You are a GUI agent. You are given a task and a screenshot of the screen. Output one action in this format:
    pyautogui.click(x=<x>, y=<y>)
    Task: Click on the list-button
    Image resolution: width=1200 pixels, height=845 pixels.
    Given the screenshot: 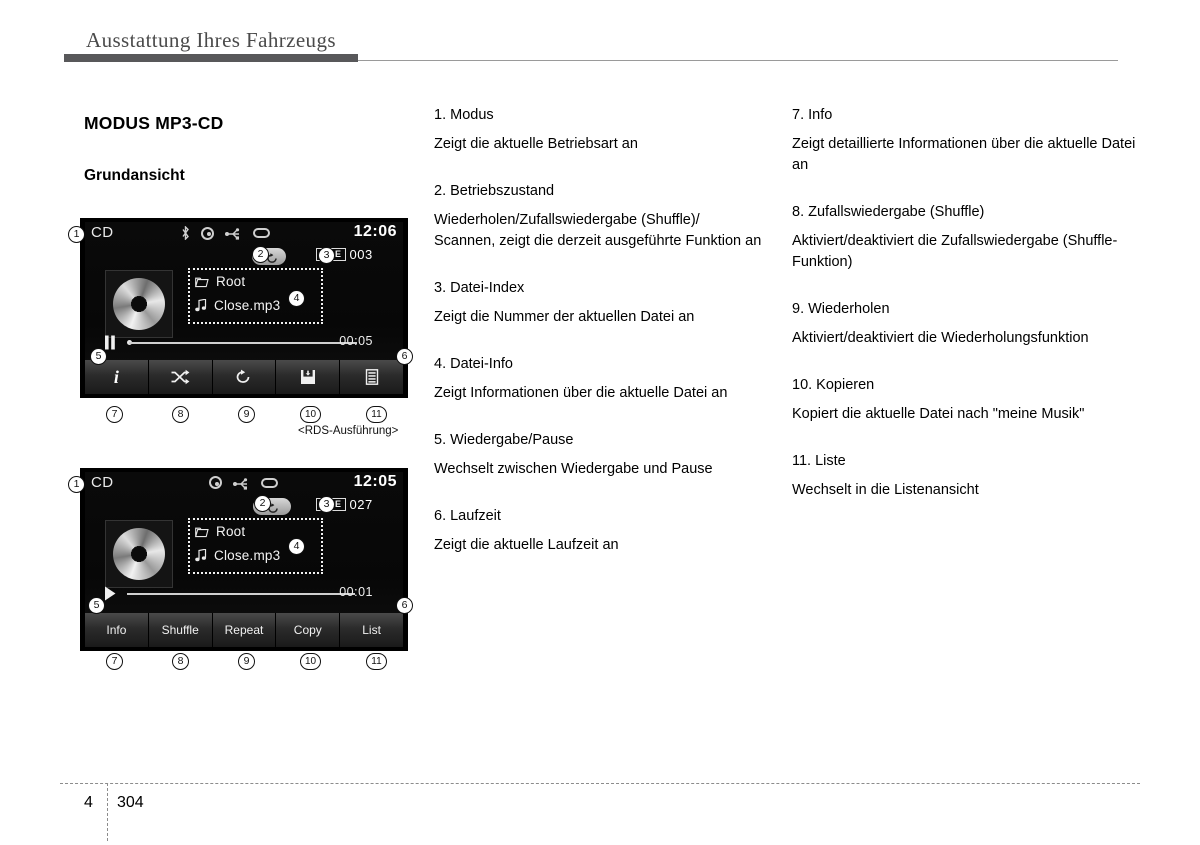 What is the action you would take?
    pyautogui.click(x=371, y=377)
    